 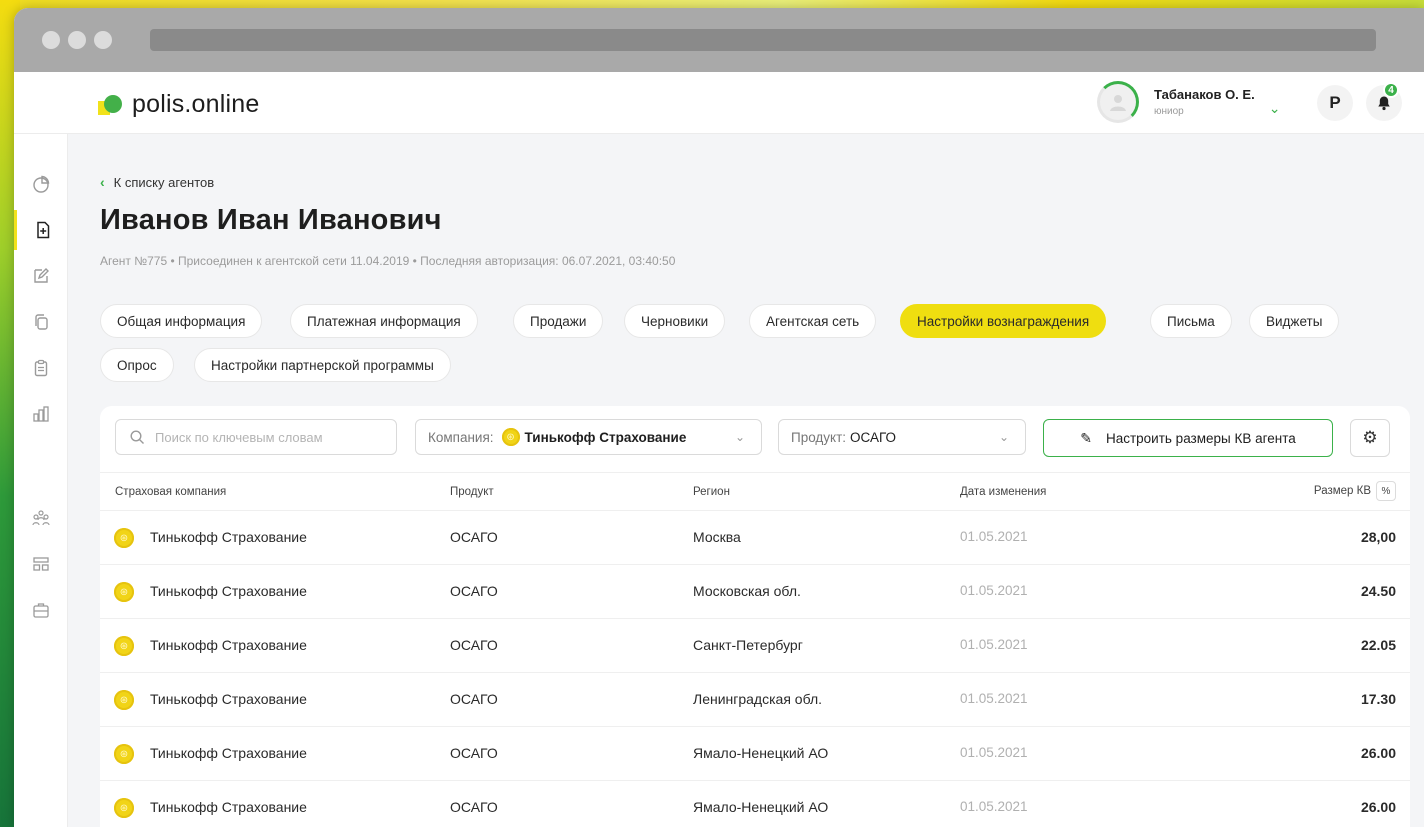 What do you see at coordinates (51, 40) in the screenshot?
I see `window-close-dot` at bounding box center [51, 40].